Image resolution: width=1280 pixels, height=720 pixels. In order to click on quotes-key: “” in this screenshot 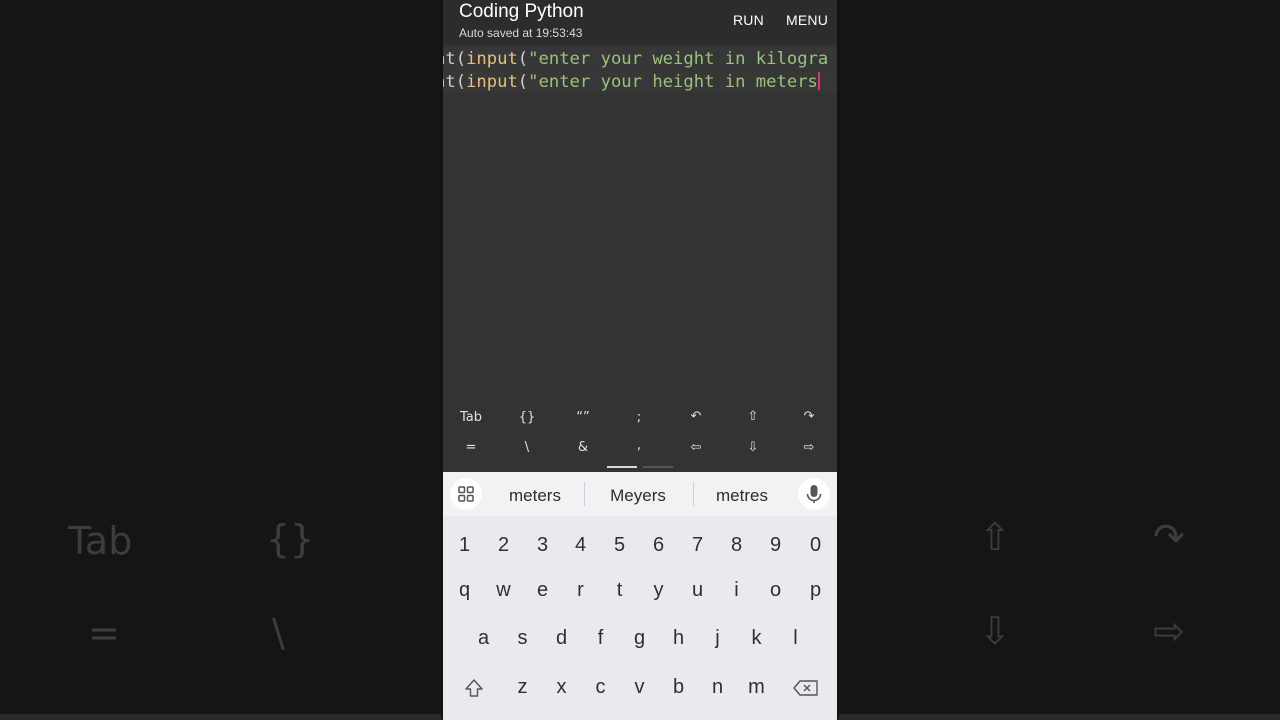, I will do `click(583, 417)`.